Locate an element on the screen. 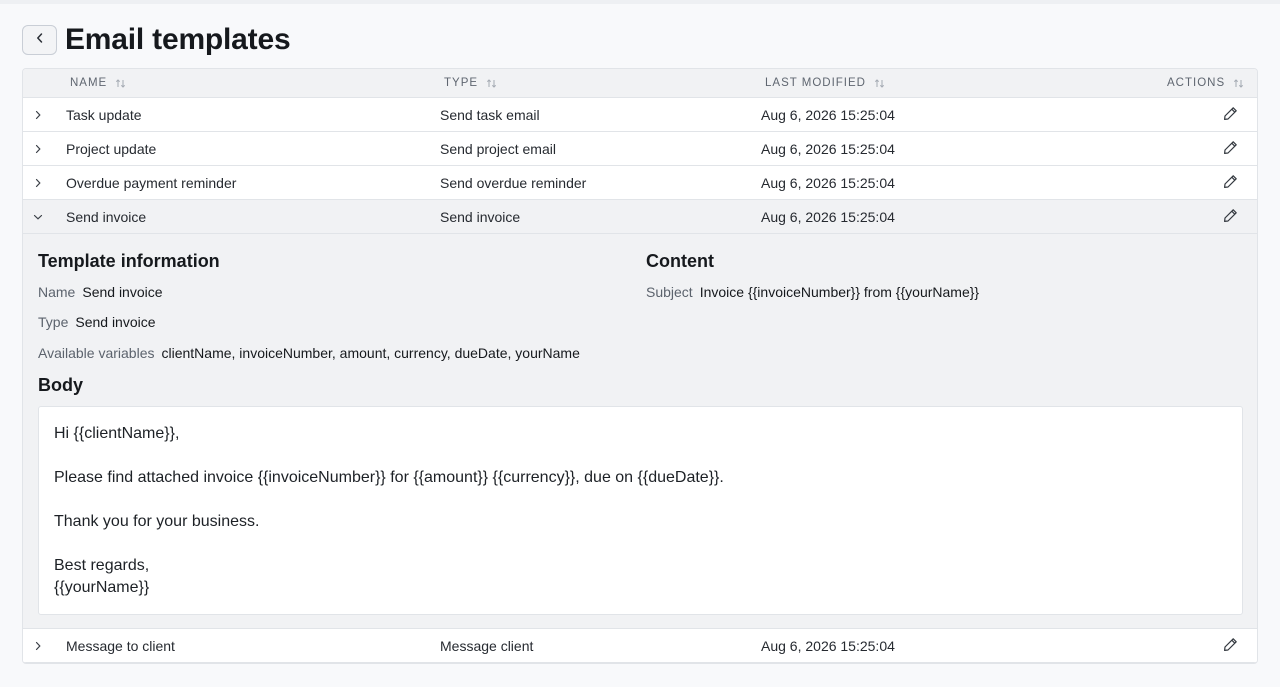  column-label: NAME is located at coordinates (89, 83).